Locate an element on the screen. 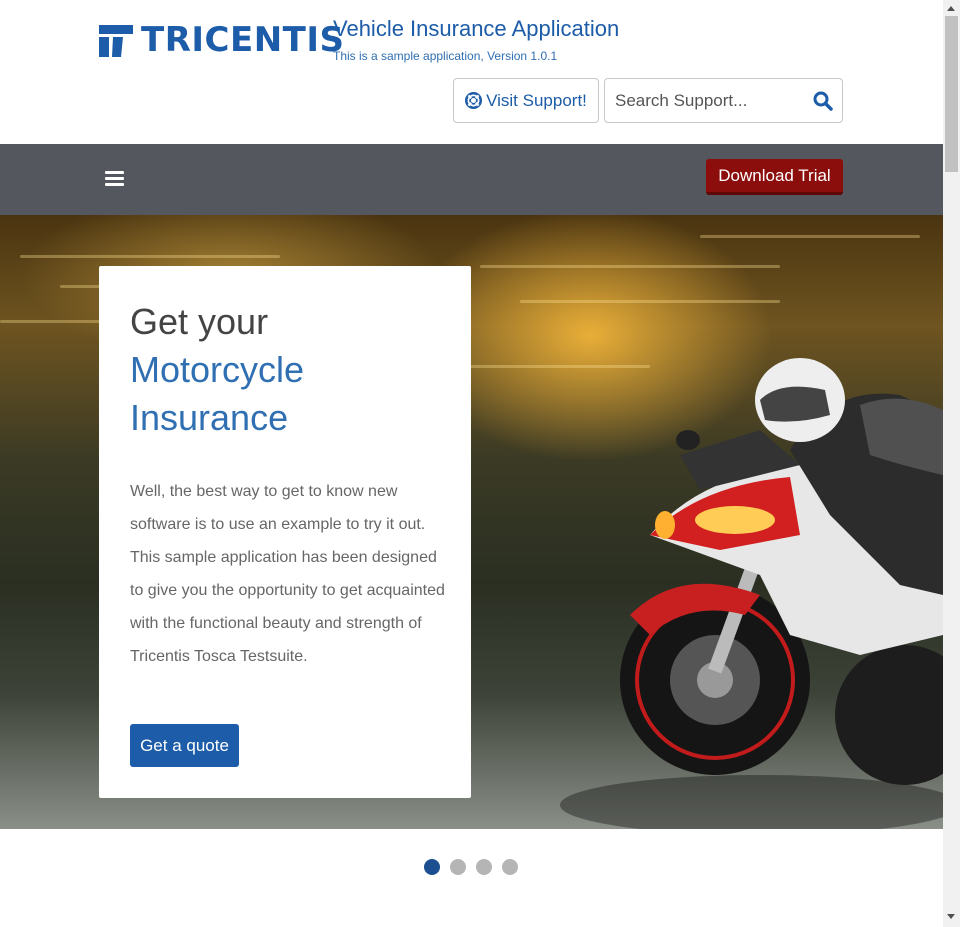 The height and width of the screenshot is (927, 960). hero-title-line2: Motorcycle is located at coordinates (217, 369).